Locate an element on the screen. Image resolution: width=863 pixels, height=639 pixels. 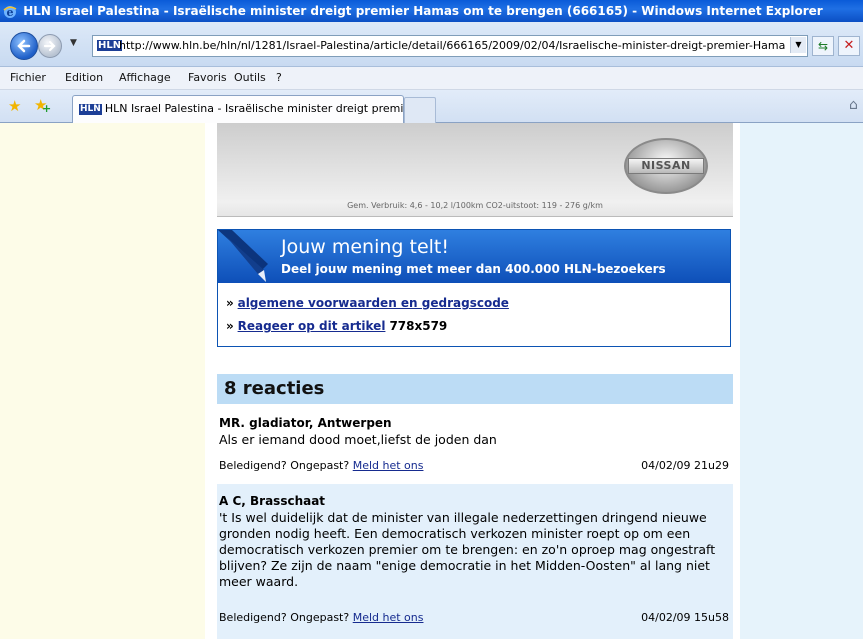
menu-affichage: Affichage is located at coordinates (145, 78).